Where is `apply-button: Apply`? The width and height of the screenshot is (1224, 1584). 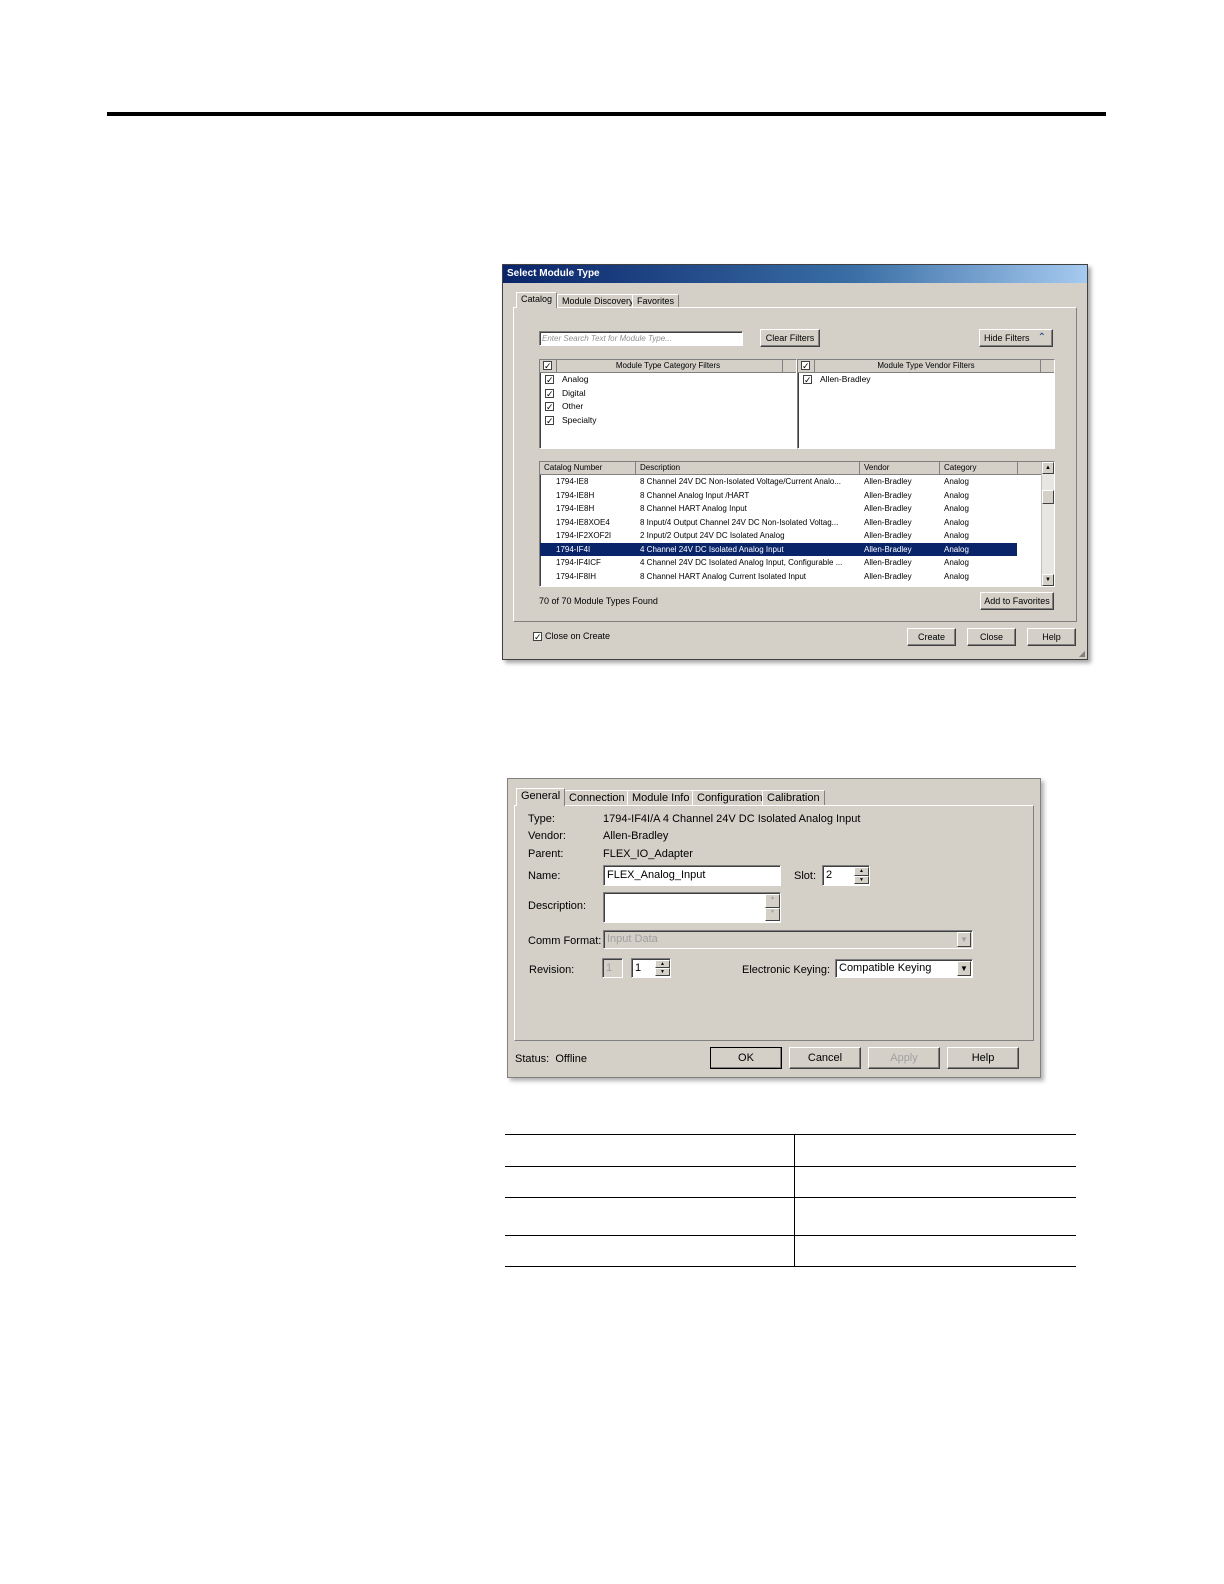 apply-button: Apply is located at coordinates (904, 1058).